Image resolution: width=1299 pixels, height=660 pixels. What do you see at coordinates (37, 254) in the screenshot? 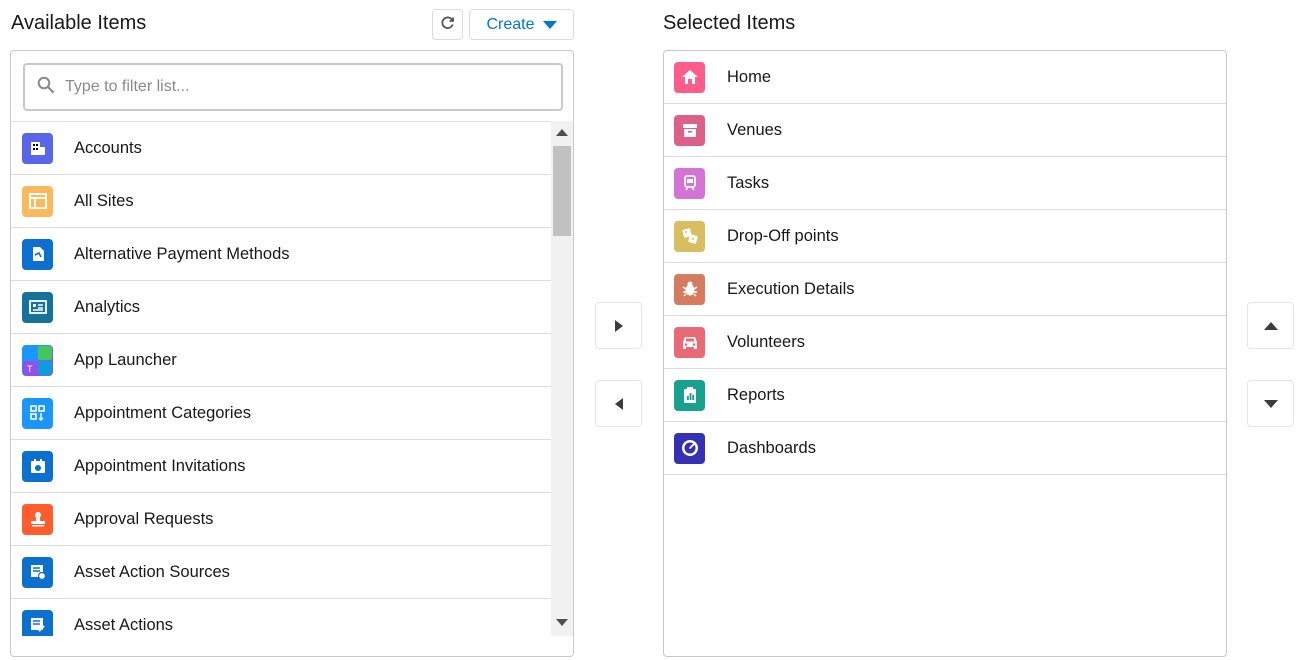
I see `payment-method-icon` at bounding box center [37, 254].